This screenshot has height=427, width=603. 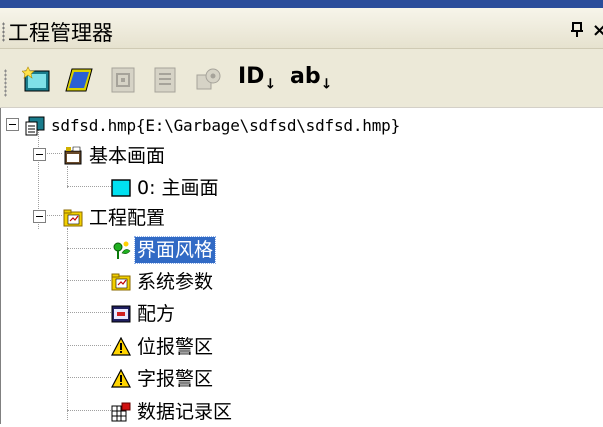 What do you see at coordinates (121, 314) in the screenshot?
I see `recipe-icon` at bounding box center [121, 314].